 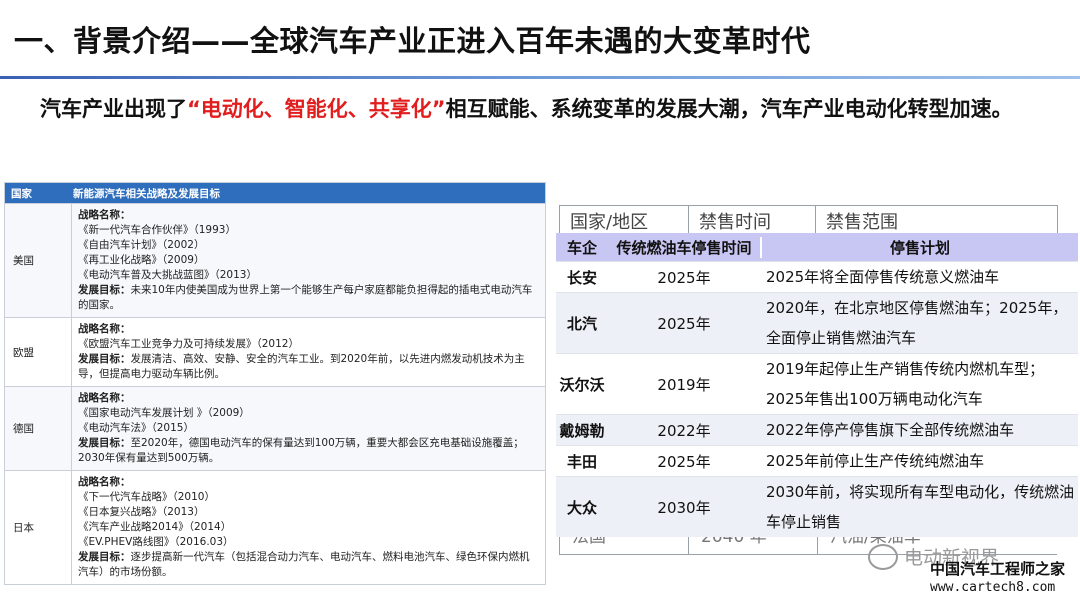 What do you see at coordinates (920, 507) in the screenshot?
I see `plan-cell: 2030年前，将实现所有车型电动化，传统燃油车停止销售` at bounding box center [920, 507].